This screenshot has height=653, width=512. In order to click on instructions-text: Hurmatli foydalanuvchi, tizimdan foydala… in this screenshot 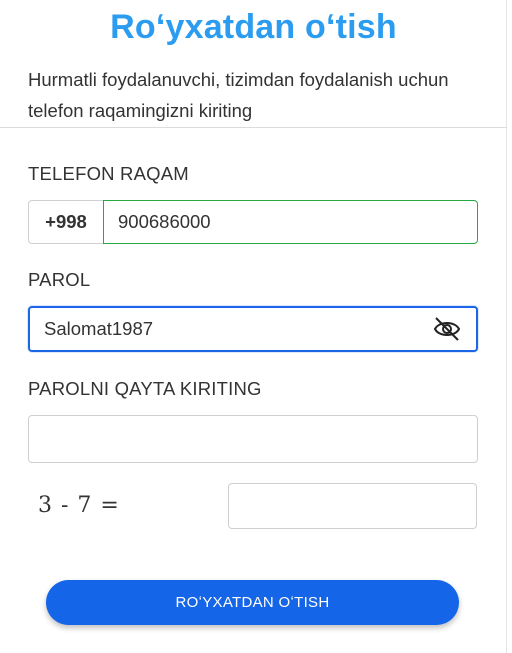, I will do `click(238, 95)`.